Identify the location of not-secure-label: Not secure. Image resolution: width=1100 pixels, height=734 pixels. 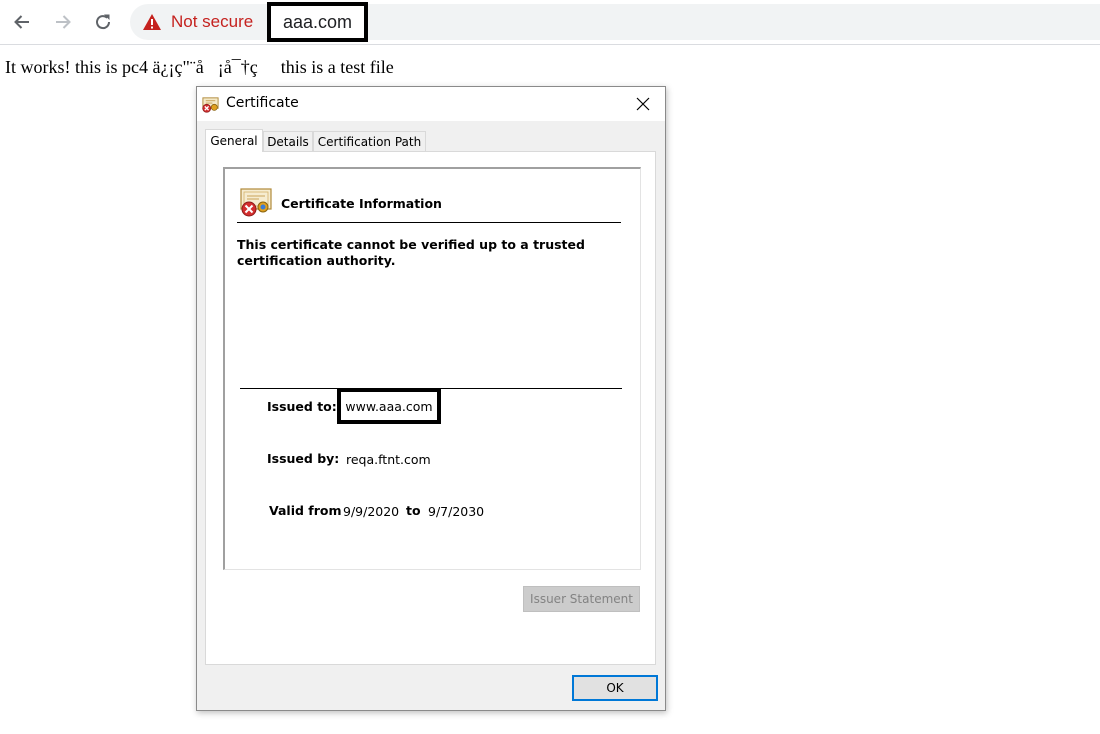
(212, 21).